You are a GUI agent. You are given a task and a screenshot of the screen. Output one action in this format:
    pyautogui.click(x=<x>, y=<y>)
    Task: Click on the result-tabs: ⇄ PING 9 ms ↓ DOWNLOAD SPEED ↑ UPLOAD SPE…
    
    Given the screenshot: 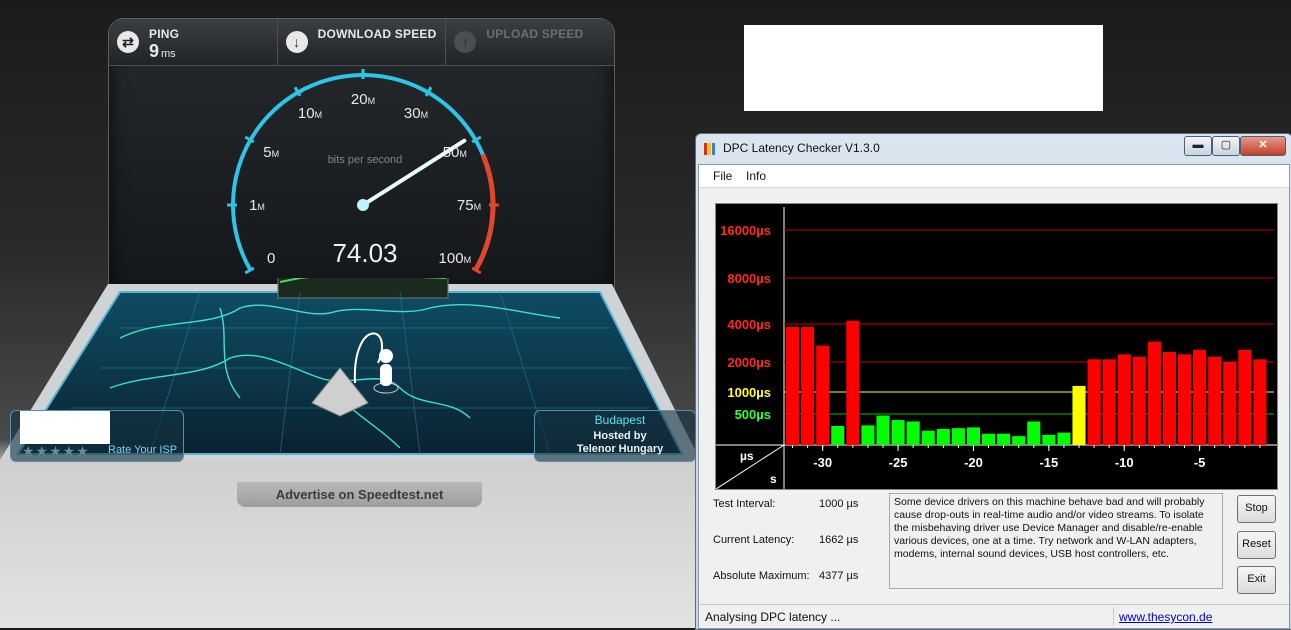 What is the action you would take?
    pyautogui.click(x=361, y=42)
    